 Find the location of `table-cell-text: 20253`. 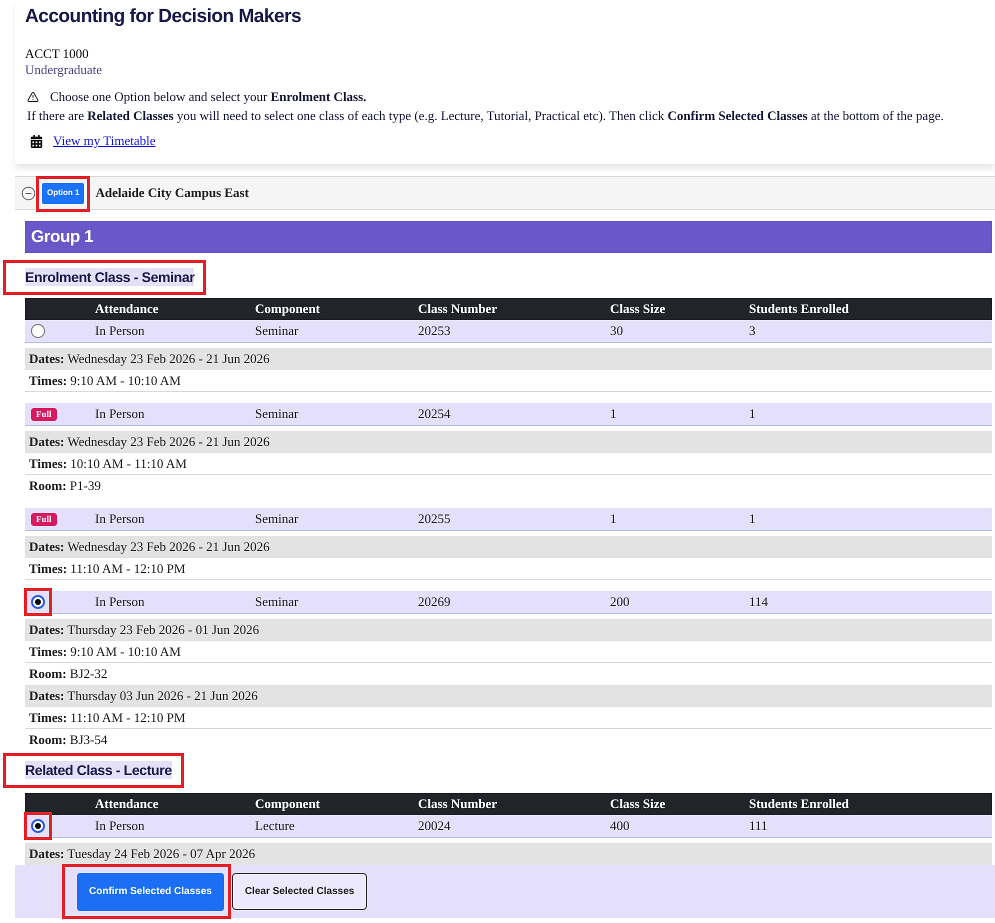

table-cell-text: 20253 is located at coordinates (435, 331).